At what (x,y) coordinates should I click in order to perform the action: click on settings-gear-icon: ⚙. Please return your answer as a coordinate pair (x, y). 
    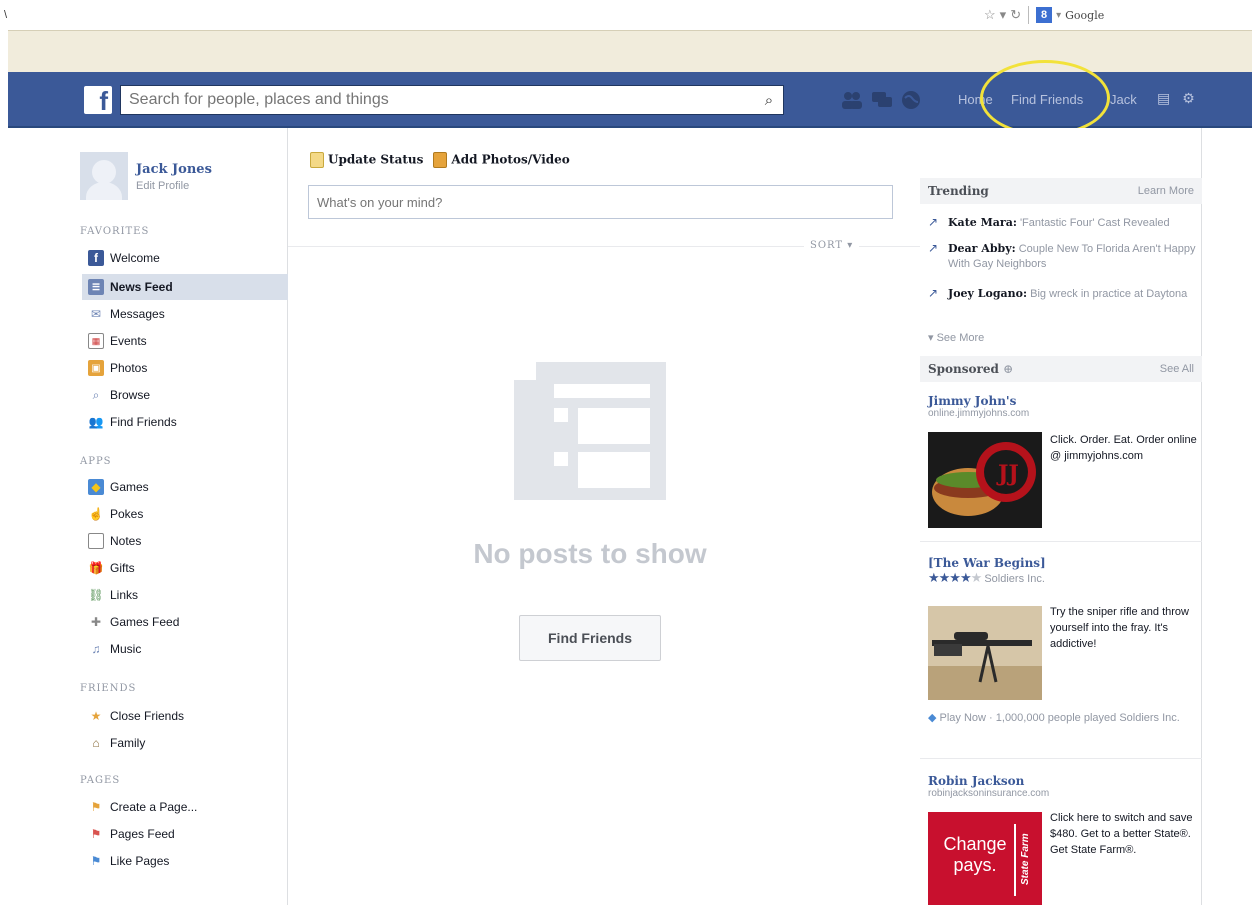
    Looking at the image, I should click on (1188, 98).